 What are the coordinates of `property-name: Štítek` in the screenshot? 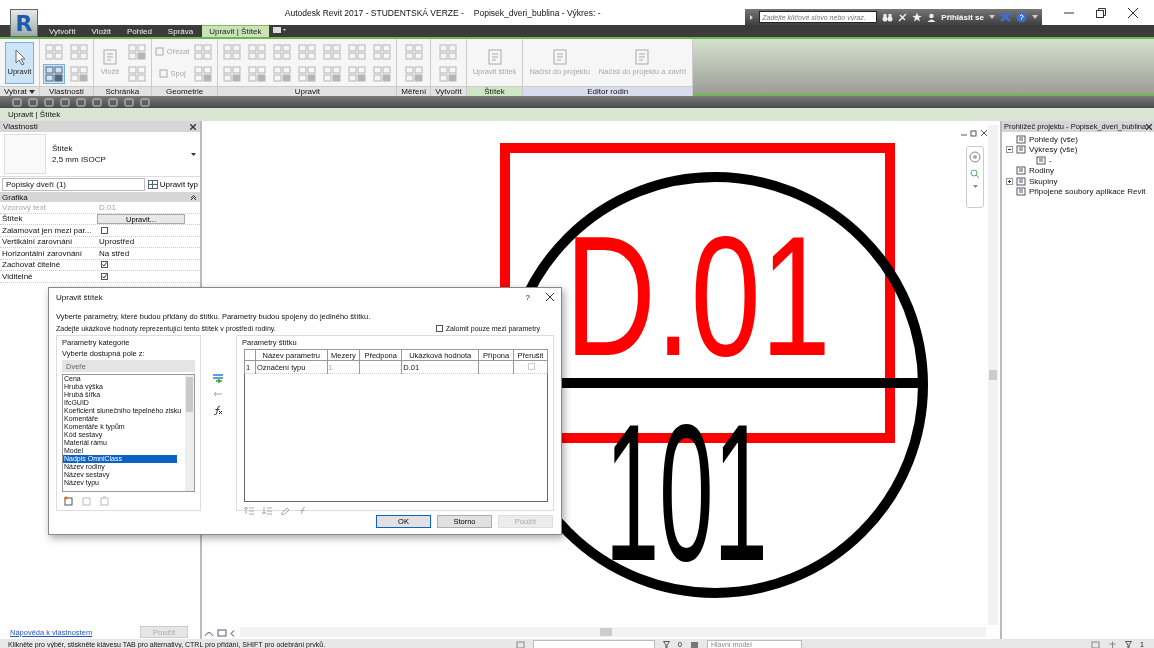 It's located at (12, 219).